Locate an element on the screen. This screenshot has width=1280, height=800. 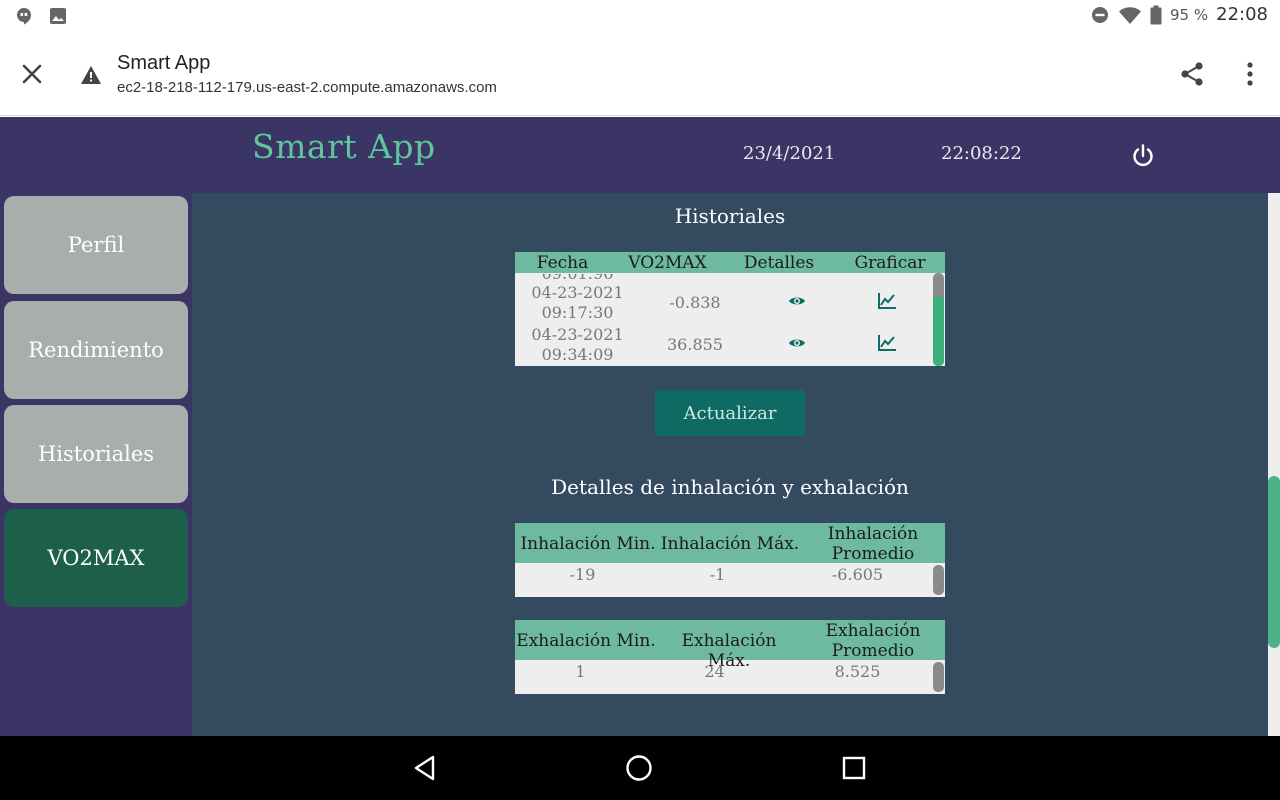
dnd-icon is located at coordinates (1100, 14).